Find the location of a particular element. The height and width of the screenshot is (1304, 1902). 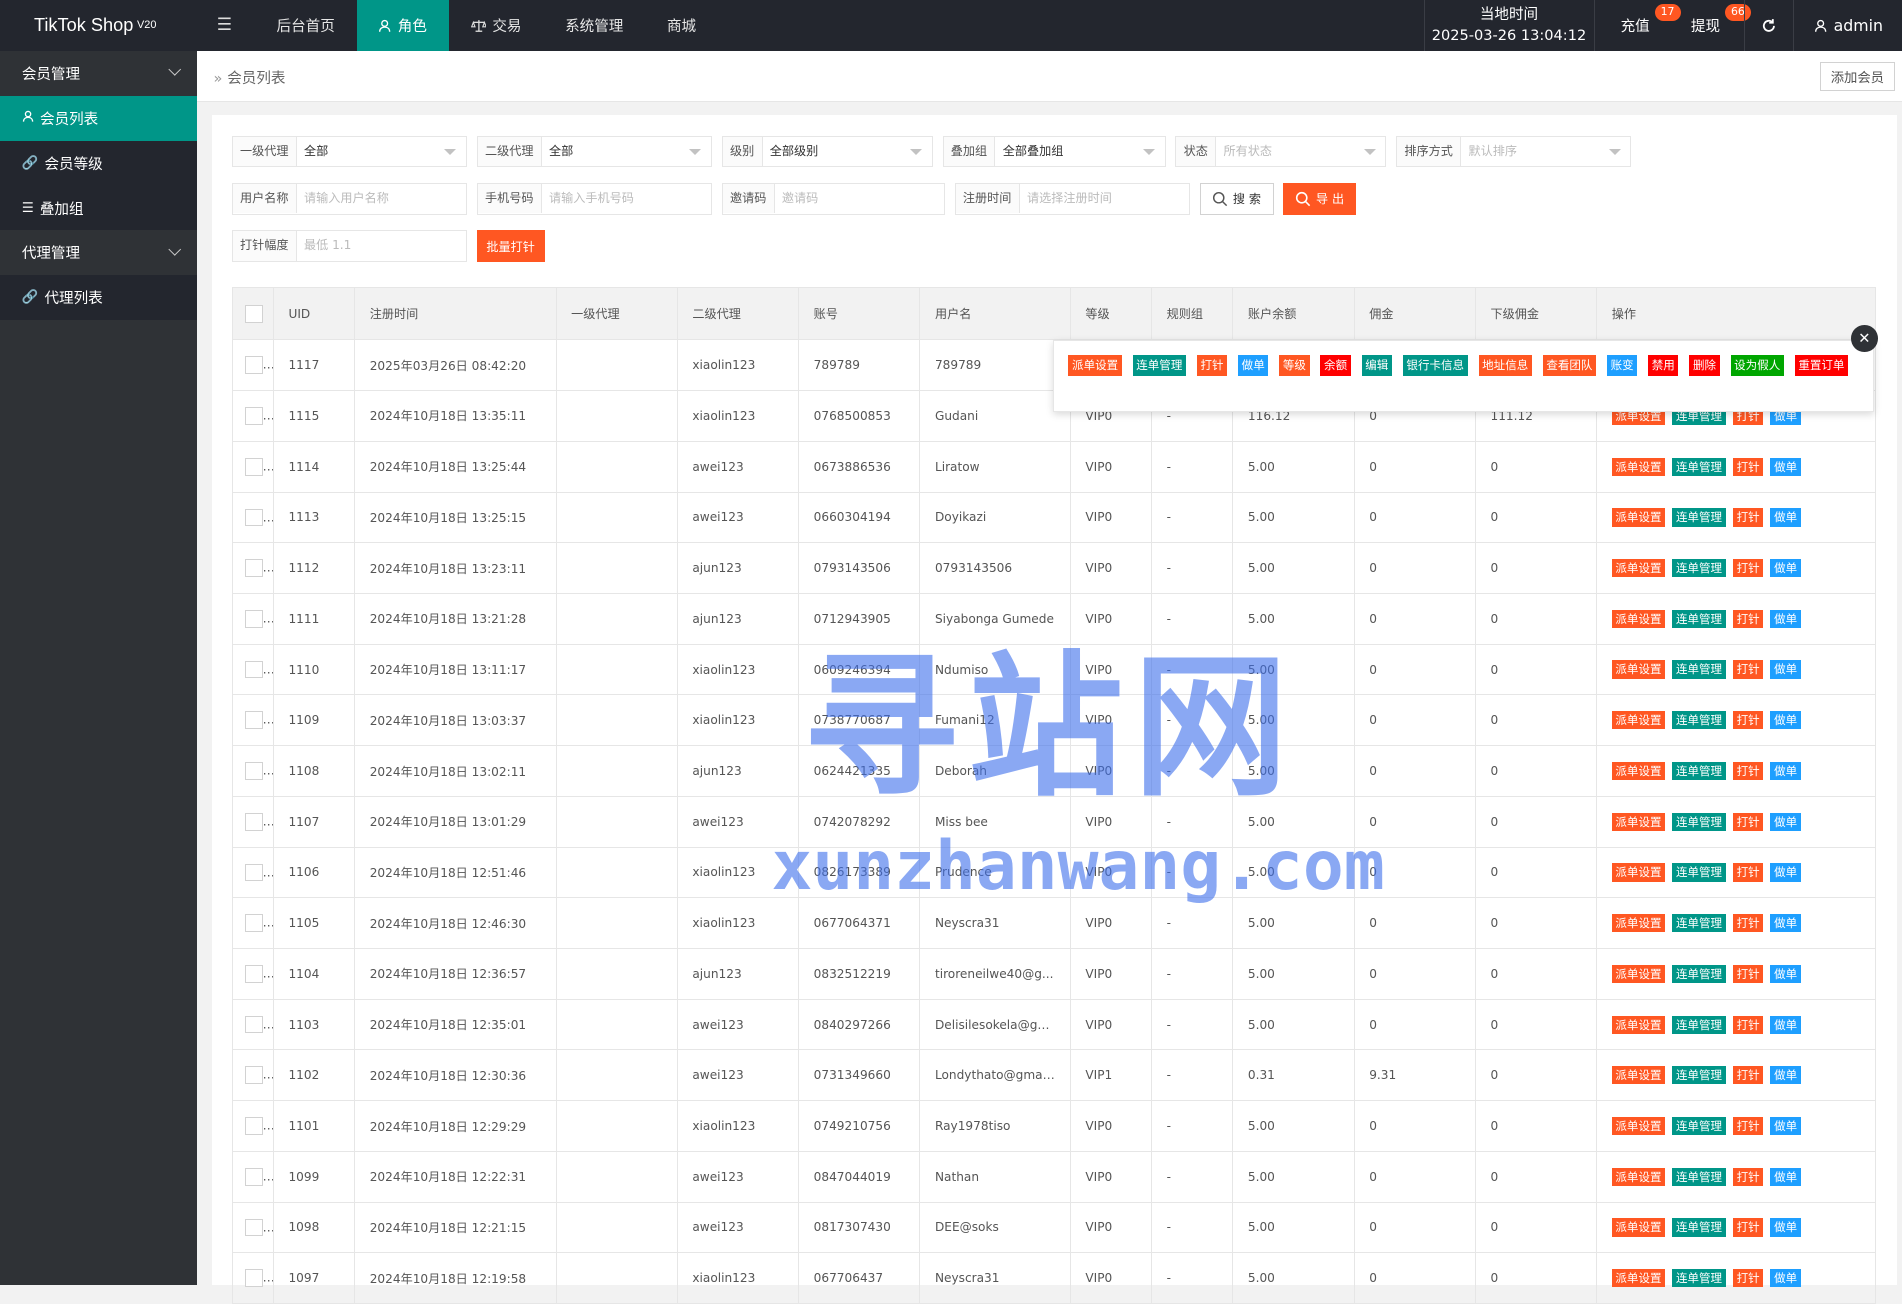

nav-system: 系统管理 is located at coordinates (594, 25).